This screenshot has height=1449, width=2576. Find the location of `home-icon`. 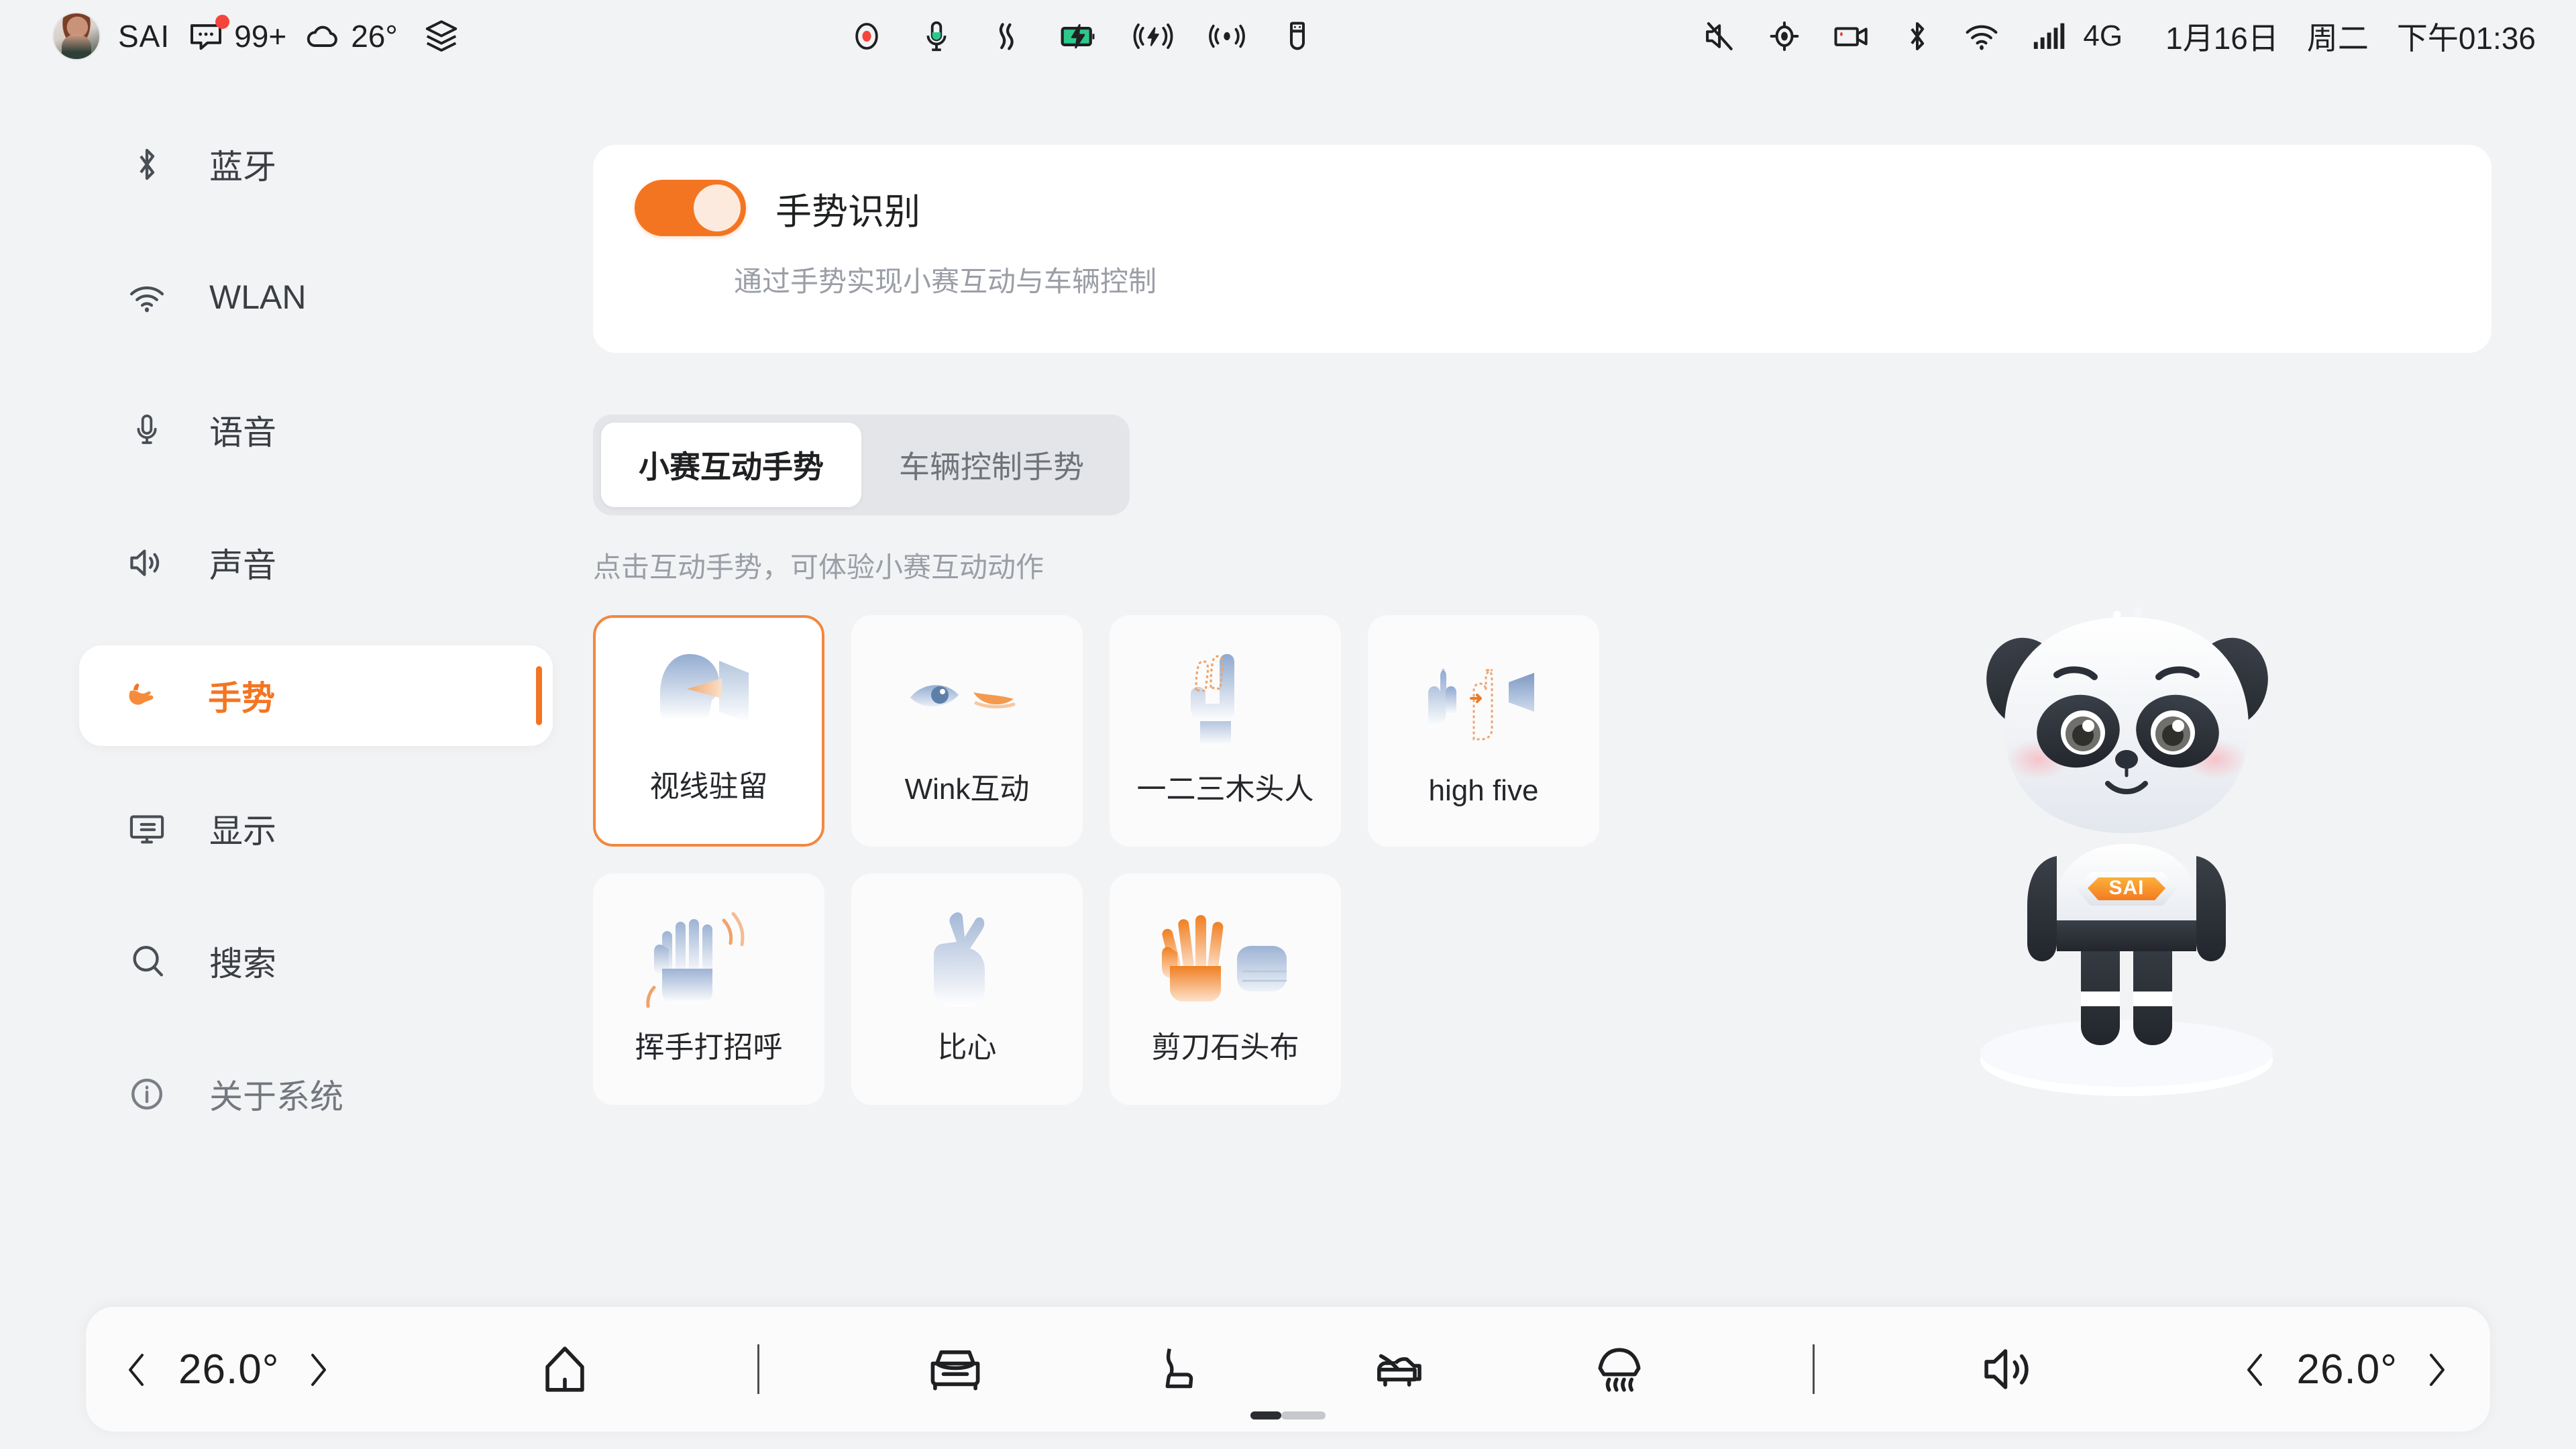

home-icon is located at coordinates (565, 1369).